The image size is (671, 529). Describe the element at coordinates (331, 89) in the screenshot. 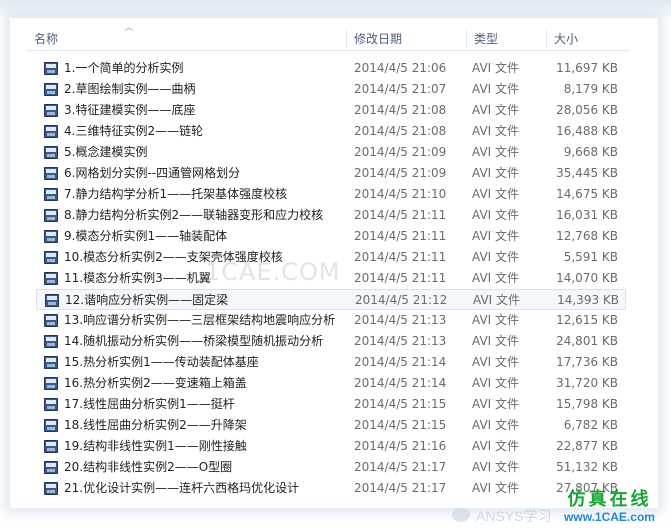

I see `file-row: 2.草图绘制实例——曲柄 2014/4/5 21:07 AVI 文件 8,179 KB` at that location.